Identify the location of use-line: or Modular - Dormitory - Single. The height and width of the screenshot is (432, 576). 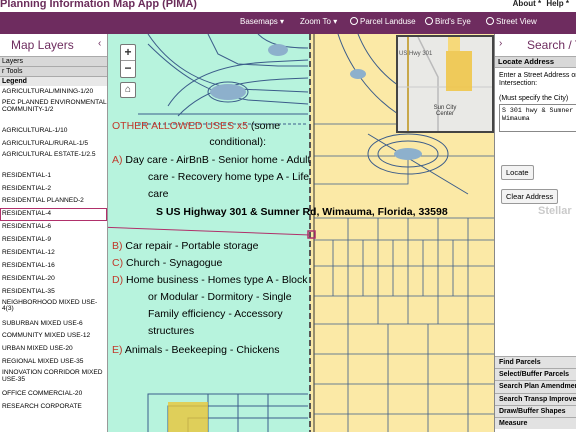
(220, 297).